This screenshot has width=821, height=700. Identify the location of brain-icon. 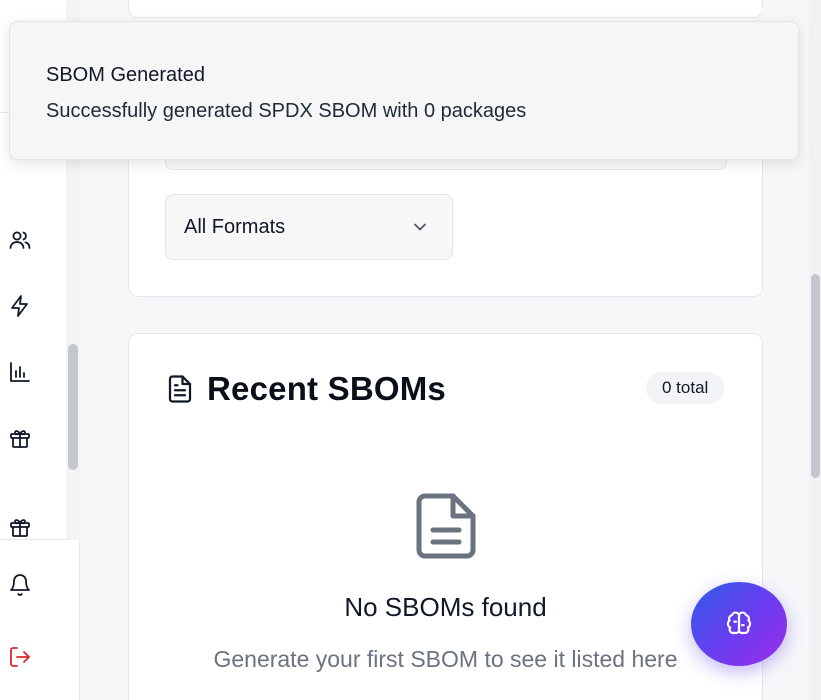
(739, 623).